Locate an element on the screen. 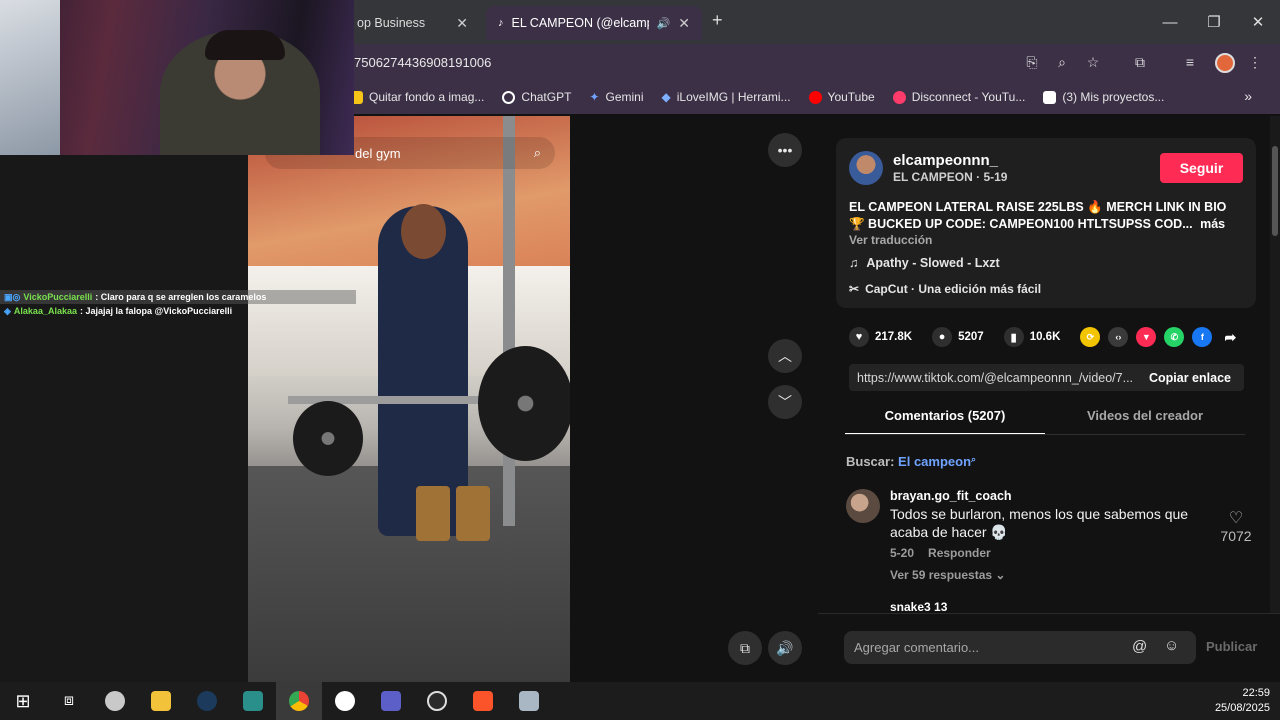 This screenshot has width=1280, height=720. tab-business: op Business ✕ is located at coordinates (412, 23).